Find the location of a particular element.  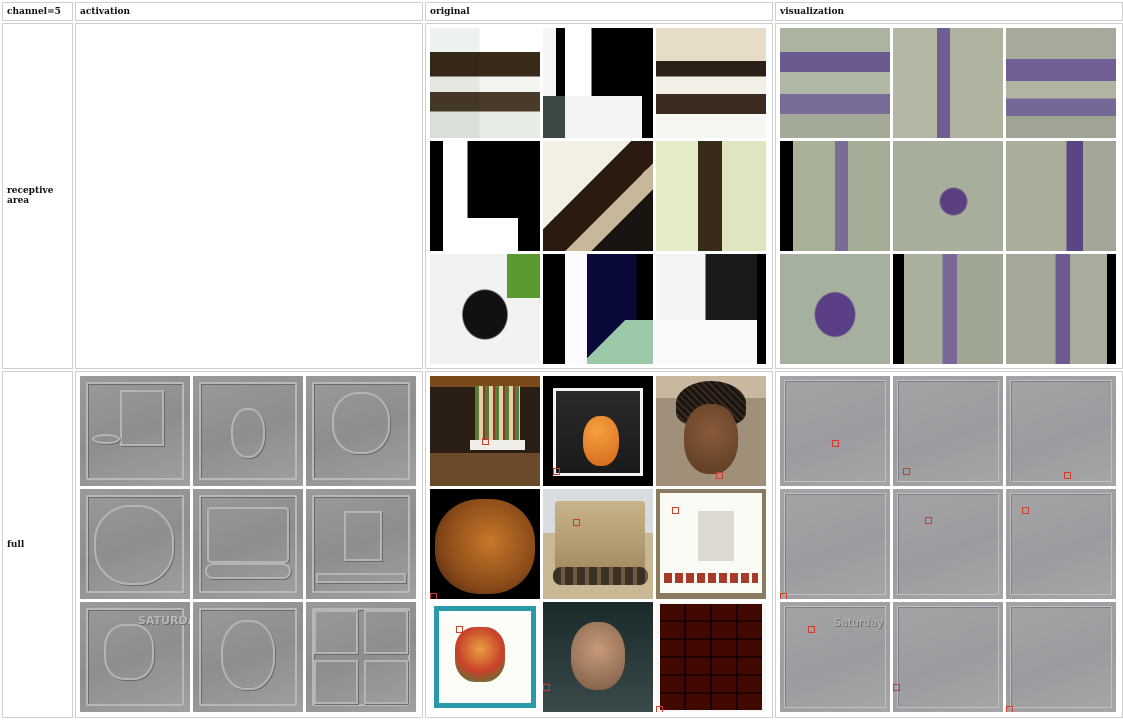

photo-dog is located at coordinates (485, 544).